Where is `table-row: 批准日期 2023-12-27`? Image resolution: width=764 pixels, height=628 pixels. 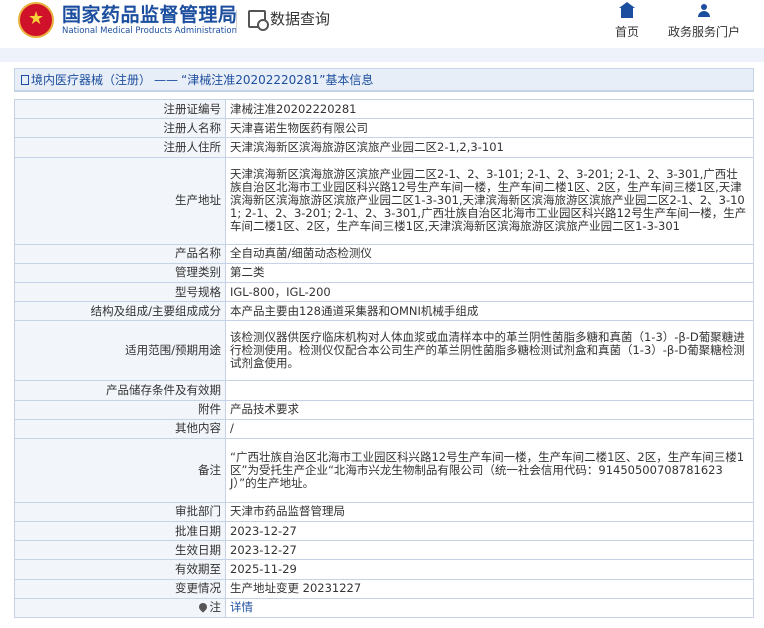 table-row: 批准日期 2023-12-27 is located at coordinates (384, 531).